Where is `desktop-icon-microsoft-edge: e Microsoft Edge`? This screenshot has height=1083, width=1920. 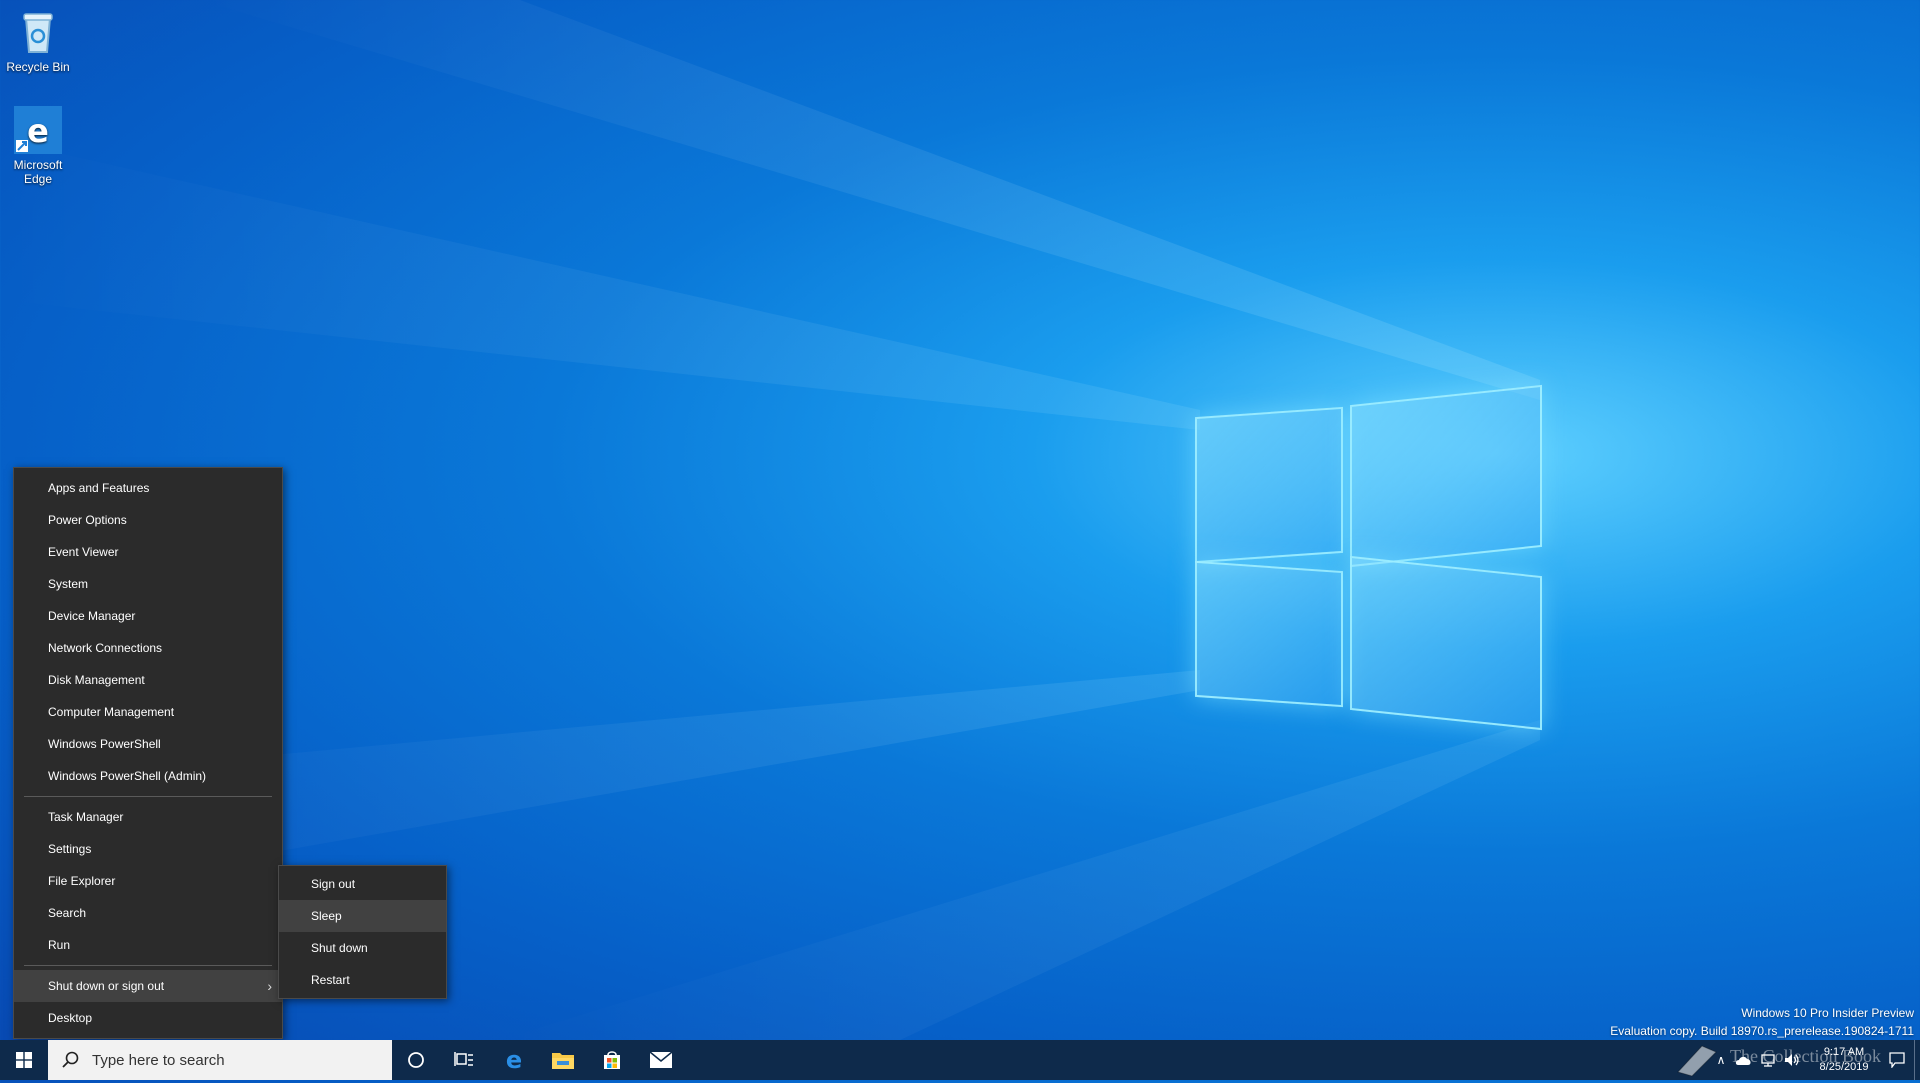
desktop-icon-microsoft-edge: e Microsoft Edge is located at coordinates (38, 146).